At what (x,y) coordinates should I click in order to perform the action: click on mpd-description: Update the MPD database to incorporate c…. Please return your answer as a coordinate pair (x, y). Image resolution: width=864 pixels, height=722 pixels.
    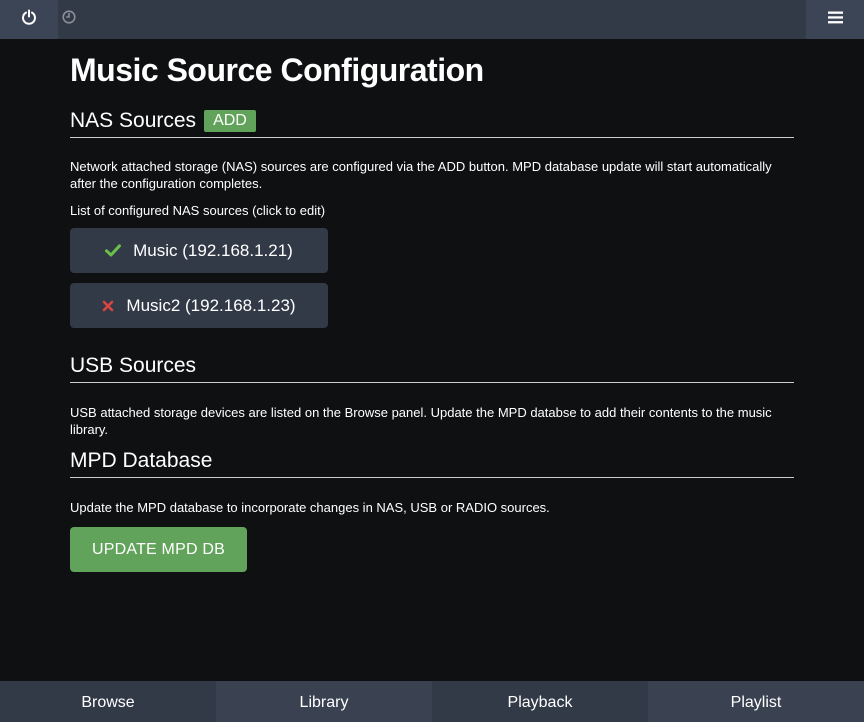
    Looking at the image, I should click on (310, 507).